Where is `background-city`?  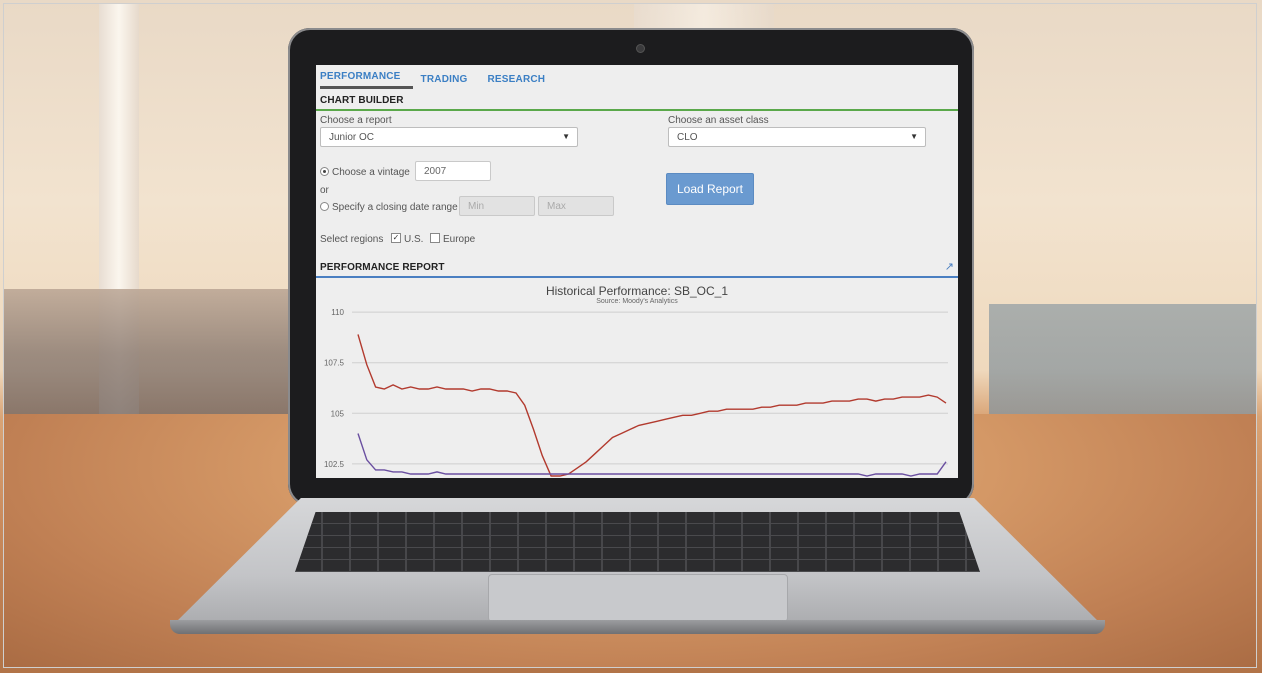
background-city is located at coordinates (154, 354).